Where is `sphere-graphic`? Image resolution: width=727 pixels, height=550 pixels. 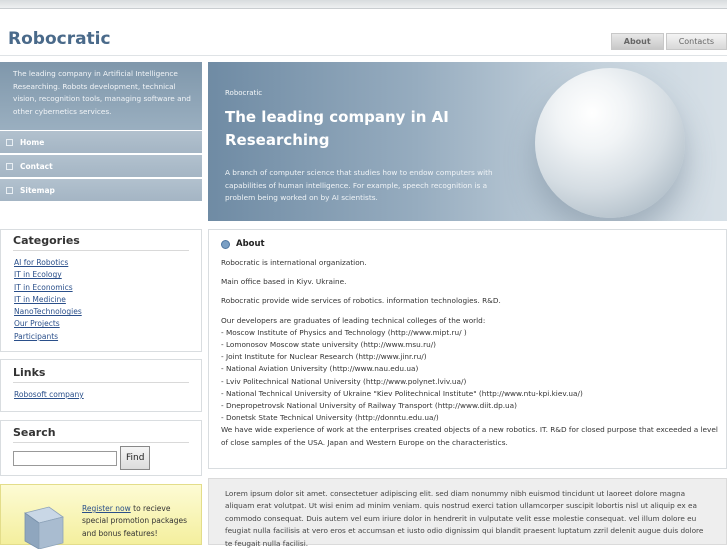 sphere-graphic is located at coordinates (610, 143).